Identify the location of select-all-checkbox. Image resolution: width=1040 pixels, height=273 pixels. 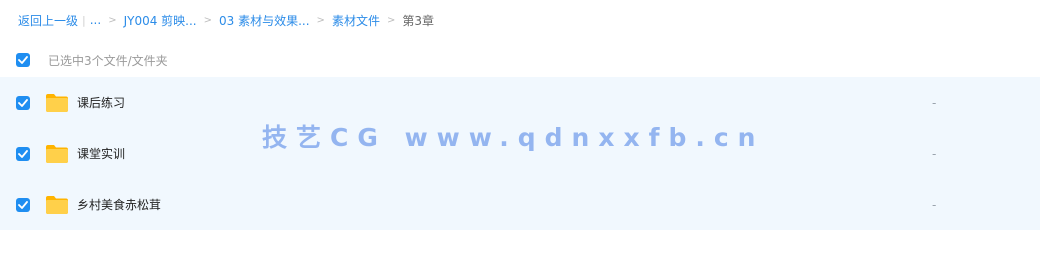
(23, 60).